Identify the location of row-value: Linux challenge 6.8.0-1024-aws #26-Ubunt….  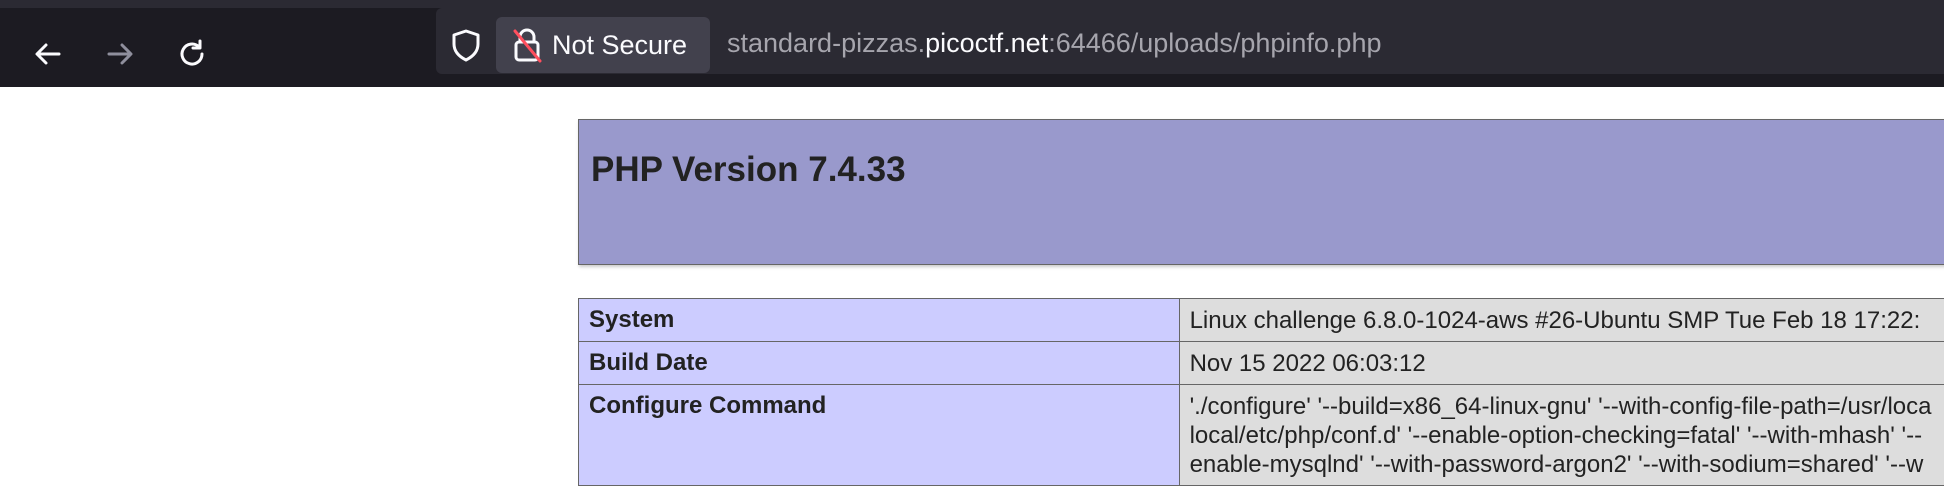
(1561, 320).